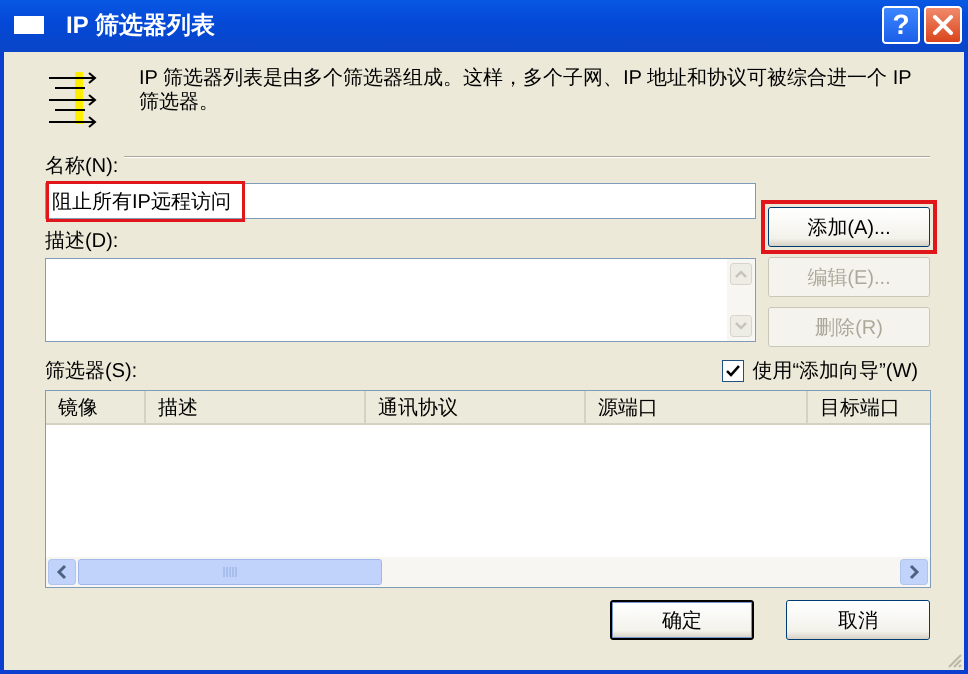  Describe the element at coordinates (62, 572) in the screenshot. I see `scroll-left-button` at that location.